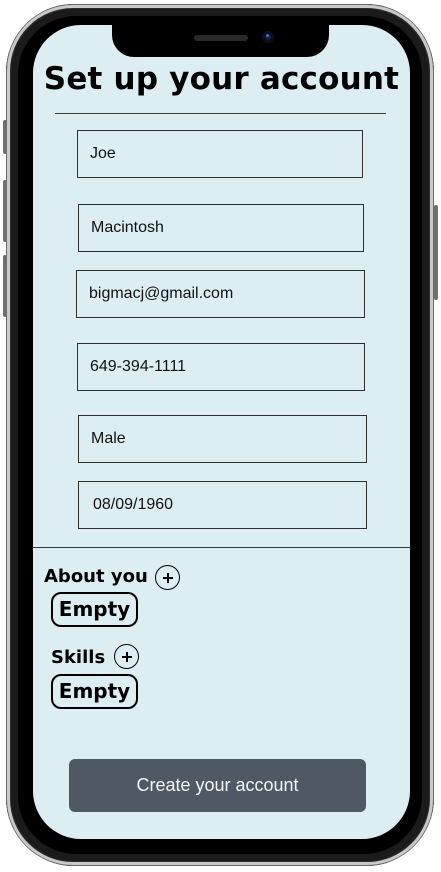  Describe the element at coordinates (222, 439) in the screenshot. I see `gender-field: Male` at that location.